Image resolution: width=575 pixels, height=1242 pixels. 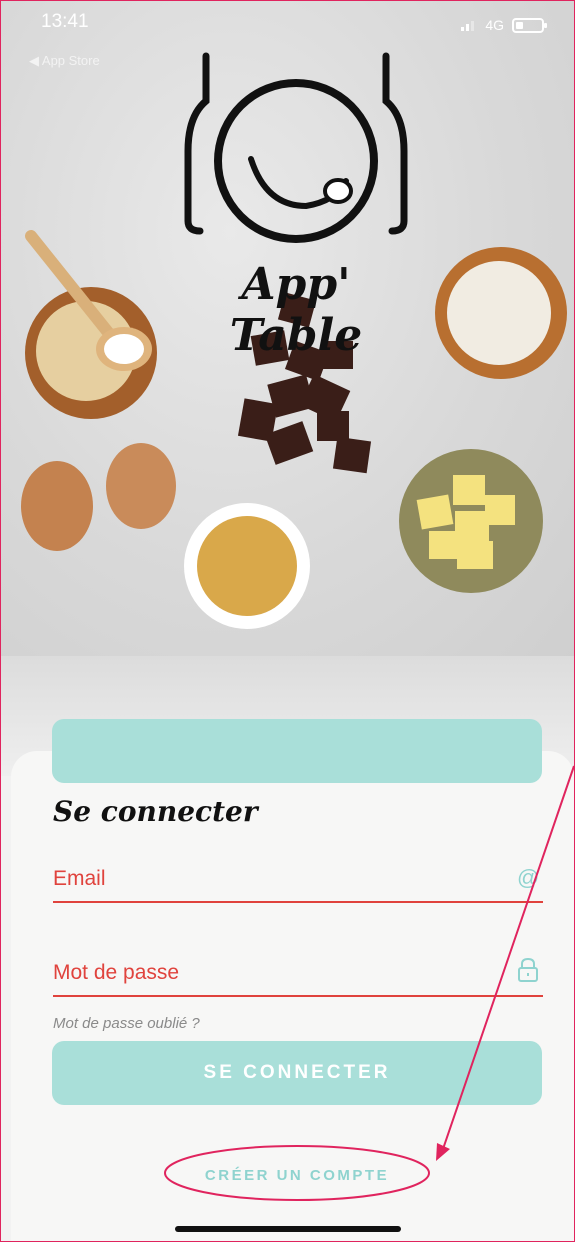 What do you see at coordinates (508, 957) in the screenshot?
I see `annotation-arrow` at bounding box center [508, 957].